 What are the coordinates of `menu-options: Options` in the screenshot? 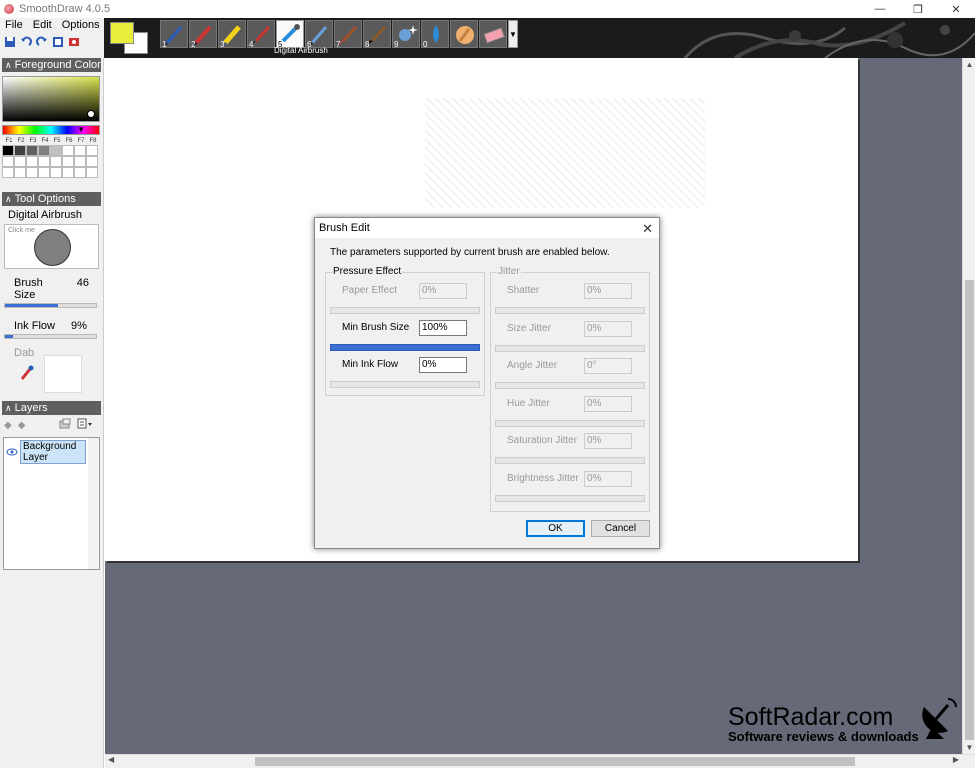 It's located at (81, 25).